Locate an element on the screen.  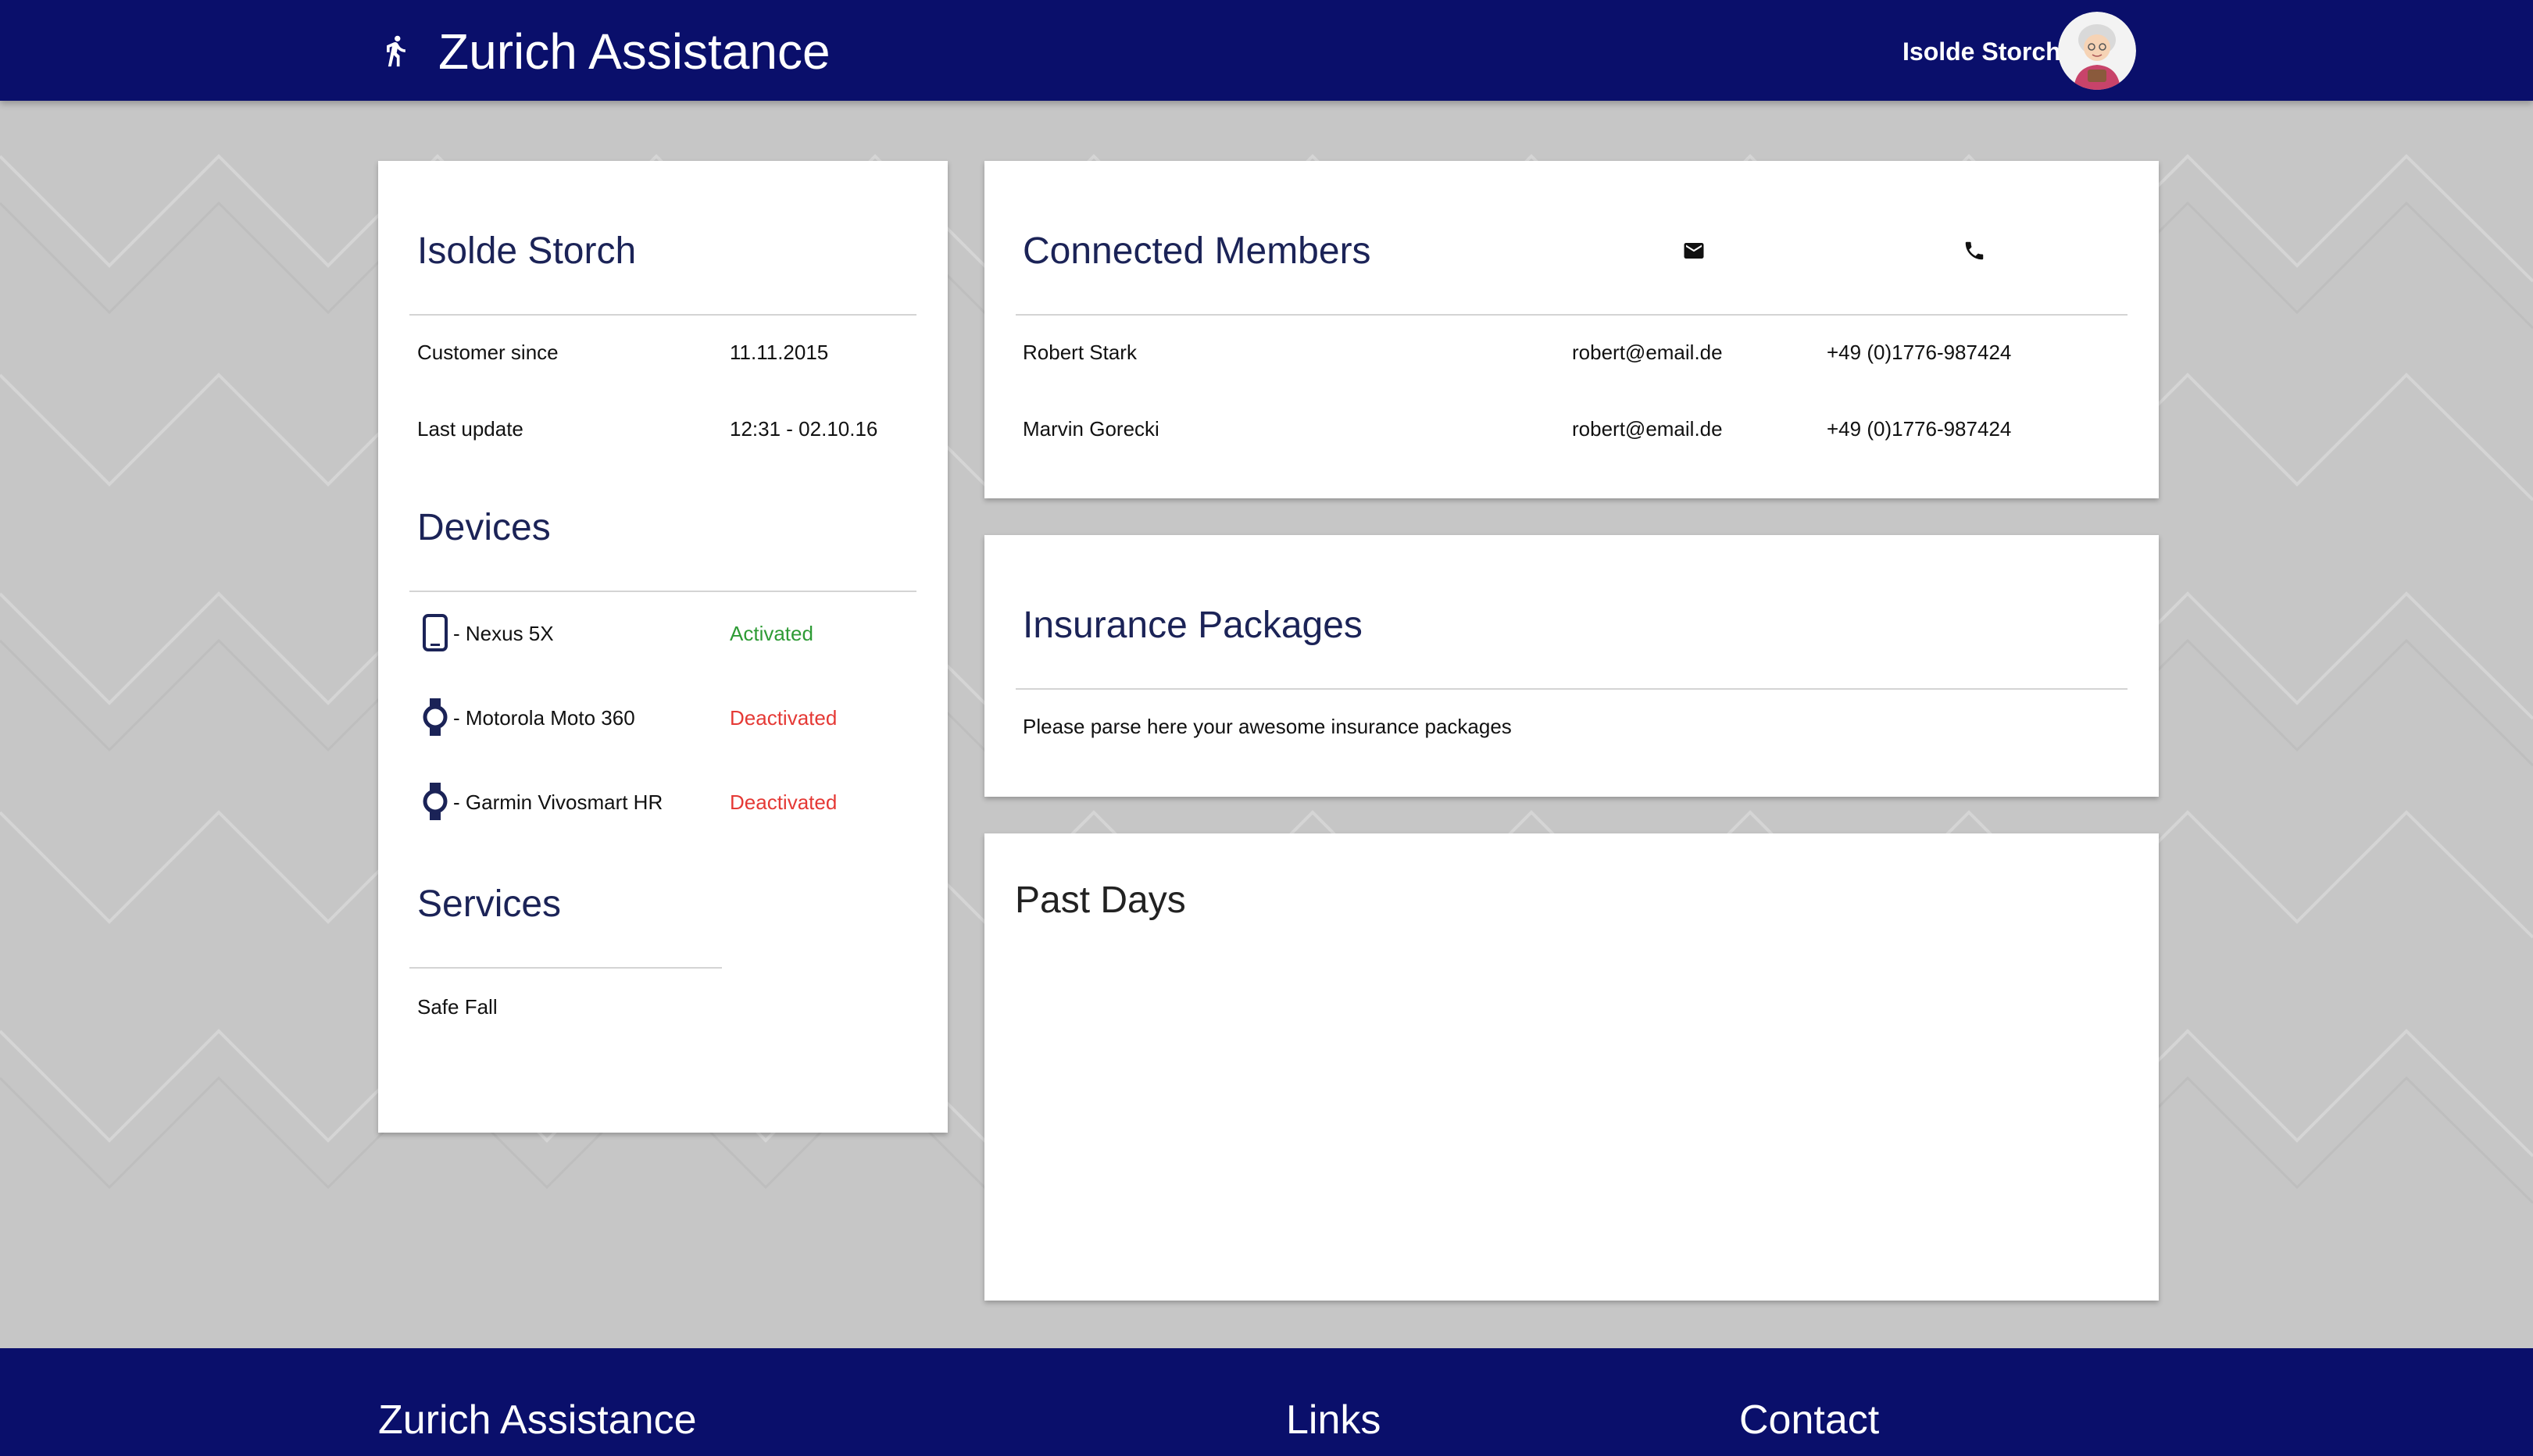
device-name: - Nexus 5X is located at coordinates (503, 633).